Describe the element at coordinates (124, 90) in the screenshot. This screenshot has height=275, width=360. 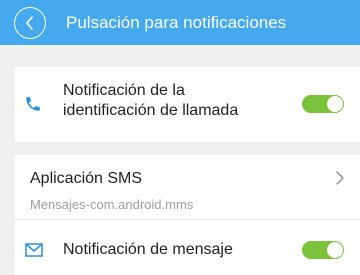
I see `call-notification-label-line1: Notificación de la` at that location.